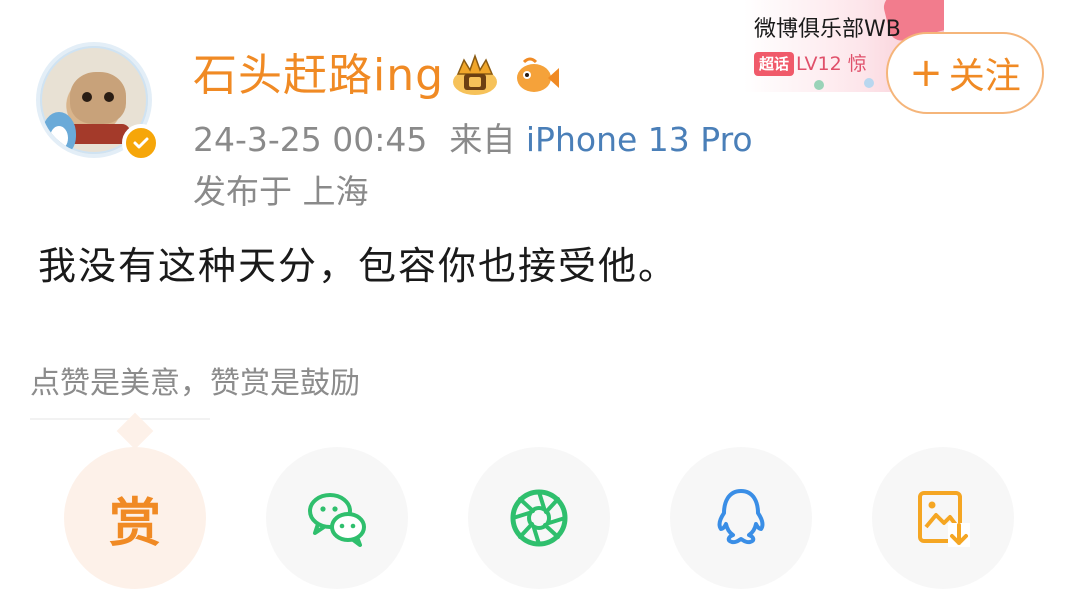 Image resolution: width=1080 pixels, height=616 pixels. Describe the element at coordinates (537, 76) in the screenshot. I see `fish-badge-icon` at that location.